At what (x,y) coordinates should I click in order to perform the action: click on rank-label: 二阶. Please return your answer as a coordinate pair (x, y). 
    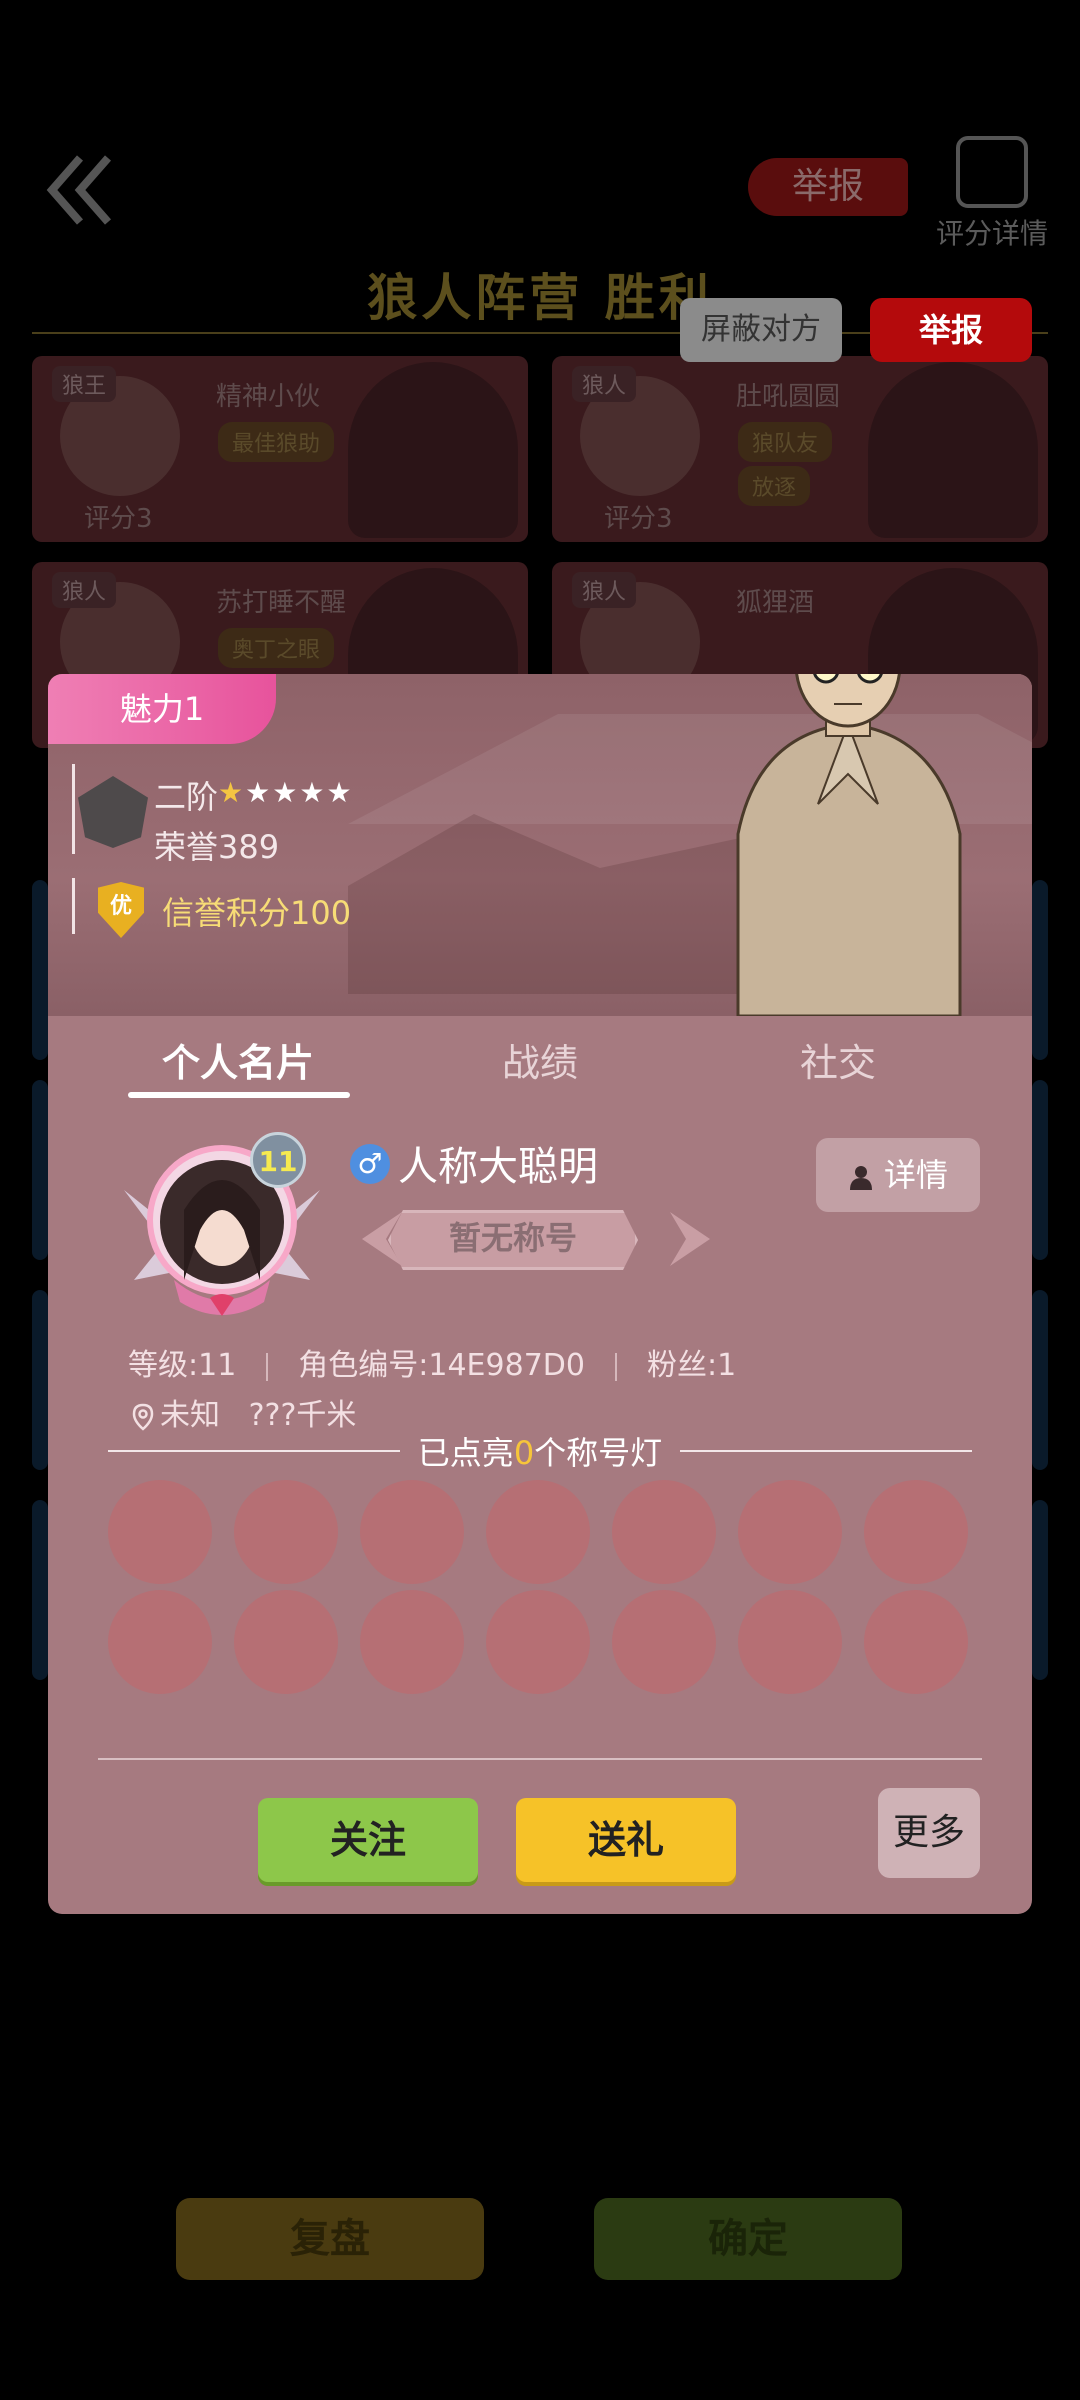
    Looking at the image, I should click on (186, 797).